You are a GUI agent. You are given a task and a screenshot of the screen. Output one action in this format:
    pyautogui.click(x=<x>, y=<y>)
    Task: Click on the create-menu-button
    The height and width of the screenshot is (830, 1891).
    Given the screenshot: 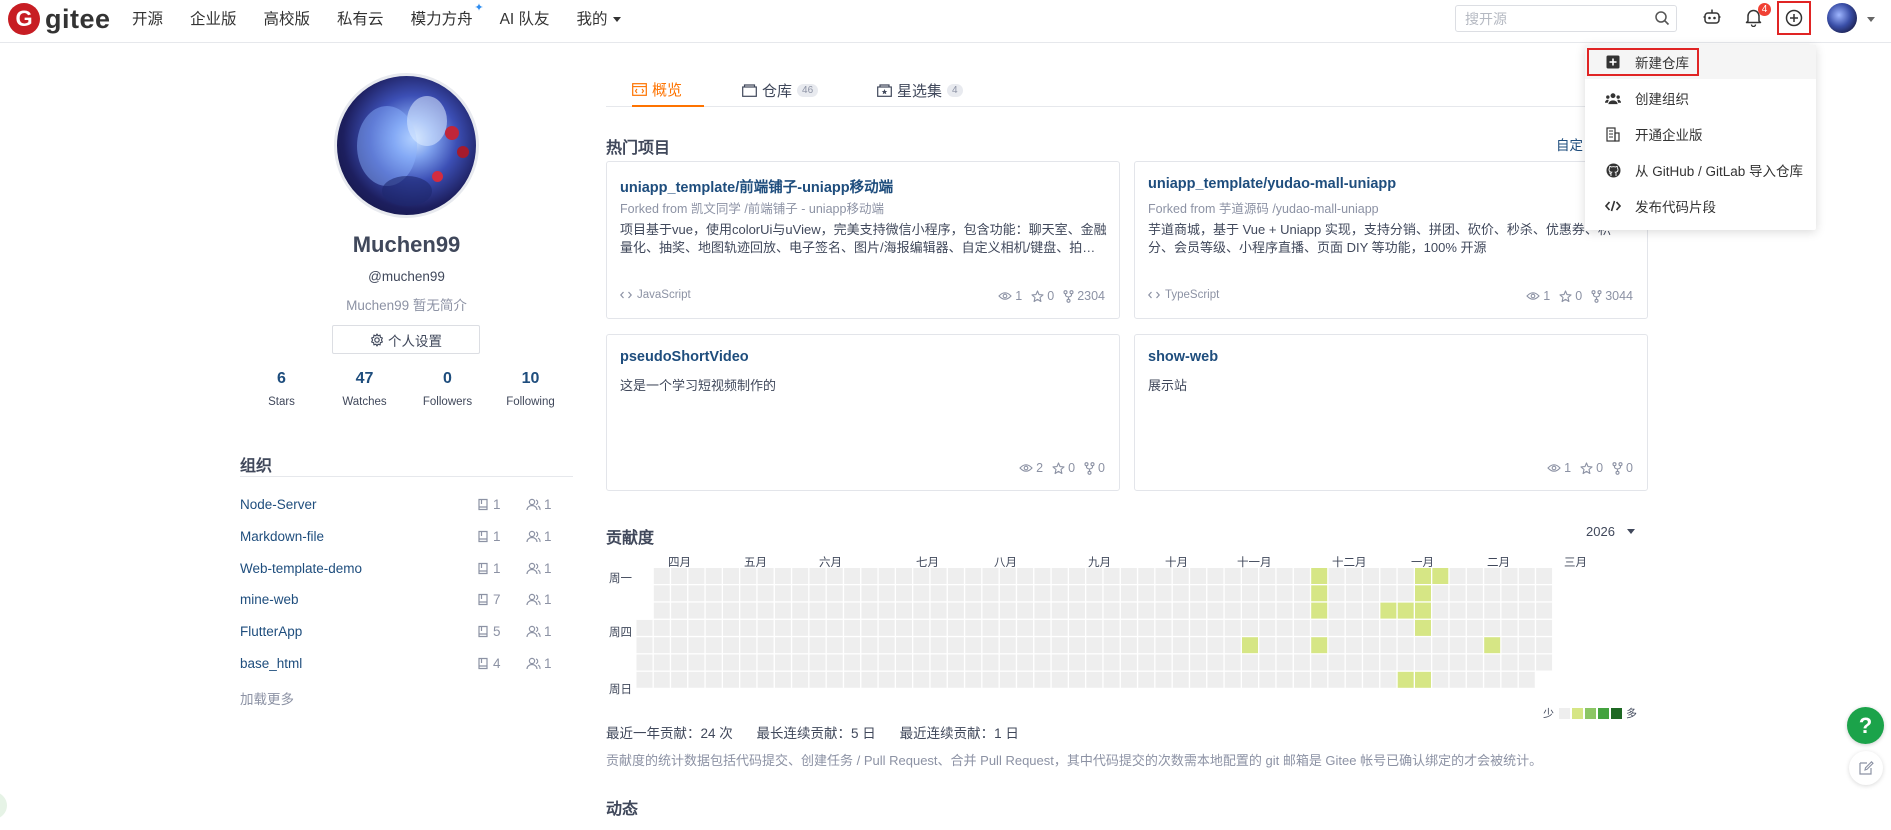 What is the action you would take?
    pyautogui.click(x=1794, y=18)
    